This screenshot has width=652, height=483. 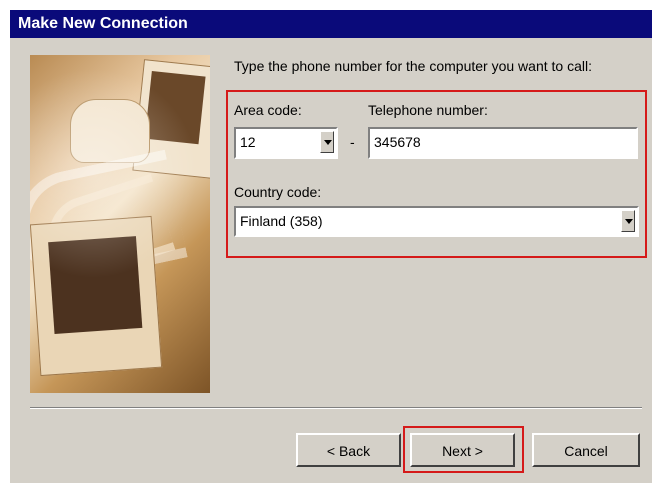 I want to click on area-code-value: 12, so click(x=248, y=142).